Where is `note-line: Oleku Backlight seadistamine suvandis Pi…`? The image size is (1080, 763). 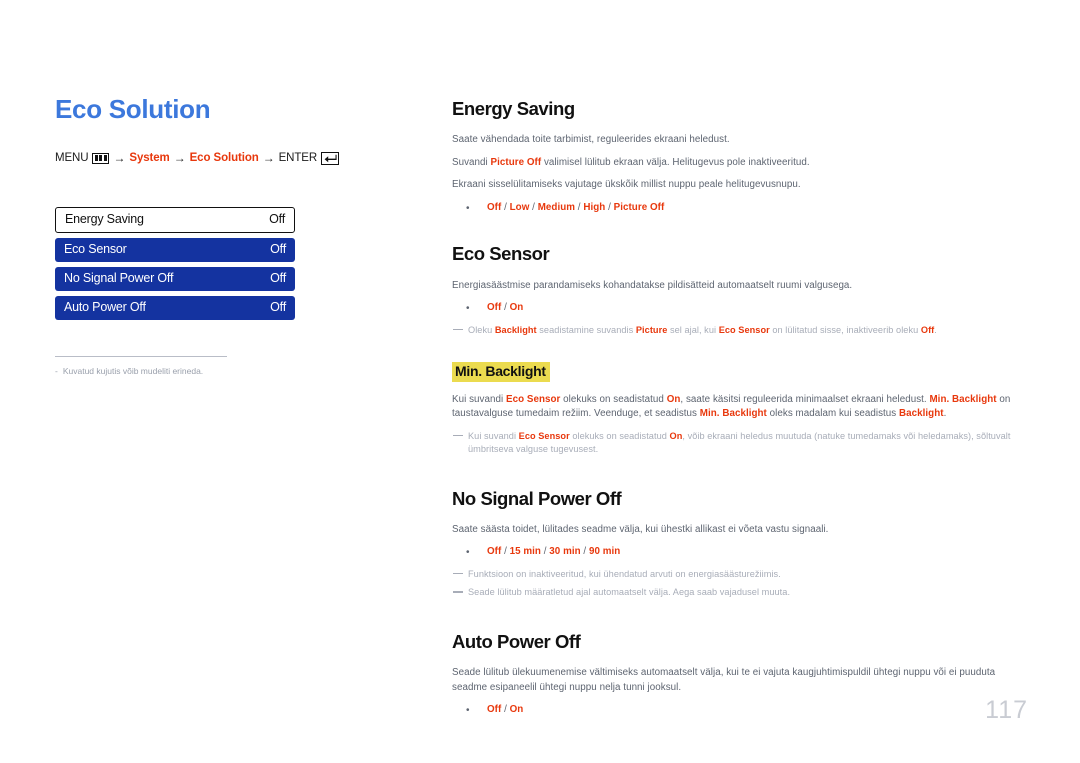 note-line: Oleku Backlight seadistamine suvandis Pi… is located at coordinates (739, 330).